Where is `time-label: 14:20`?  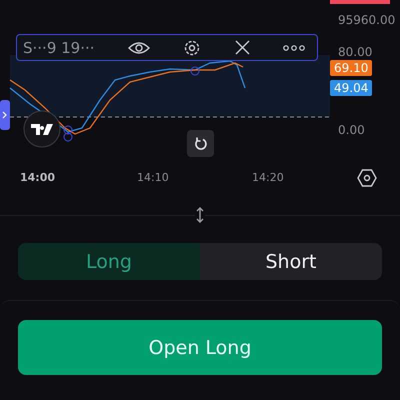
time-label: 14:20 is located at coordinates (268, 177).